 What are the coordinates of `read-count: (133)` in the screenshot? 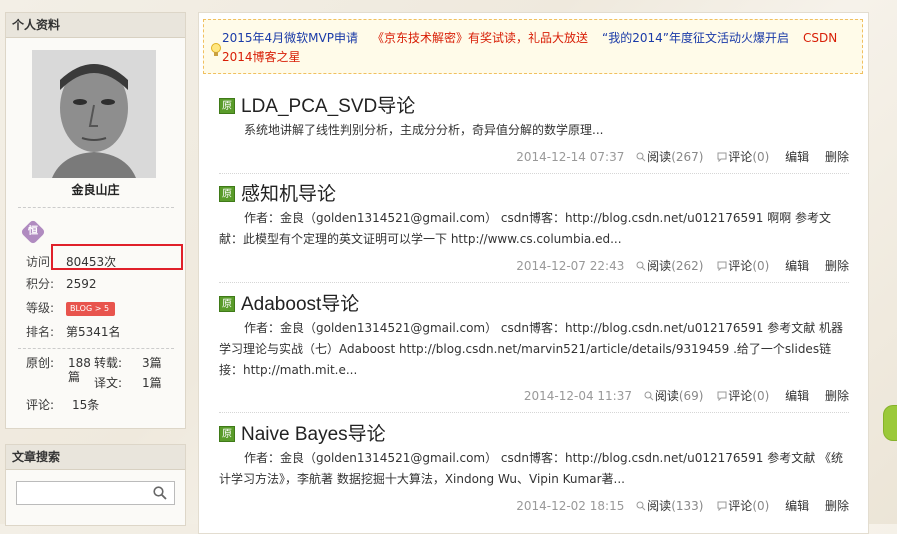 It's located at (687, 506).